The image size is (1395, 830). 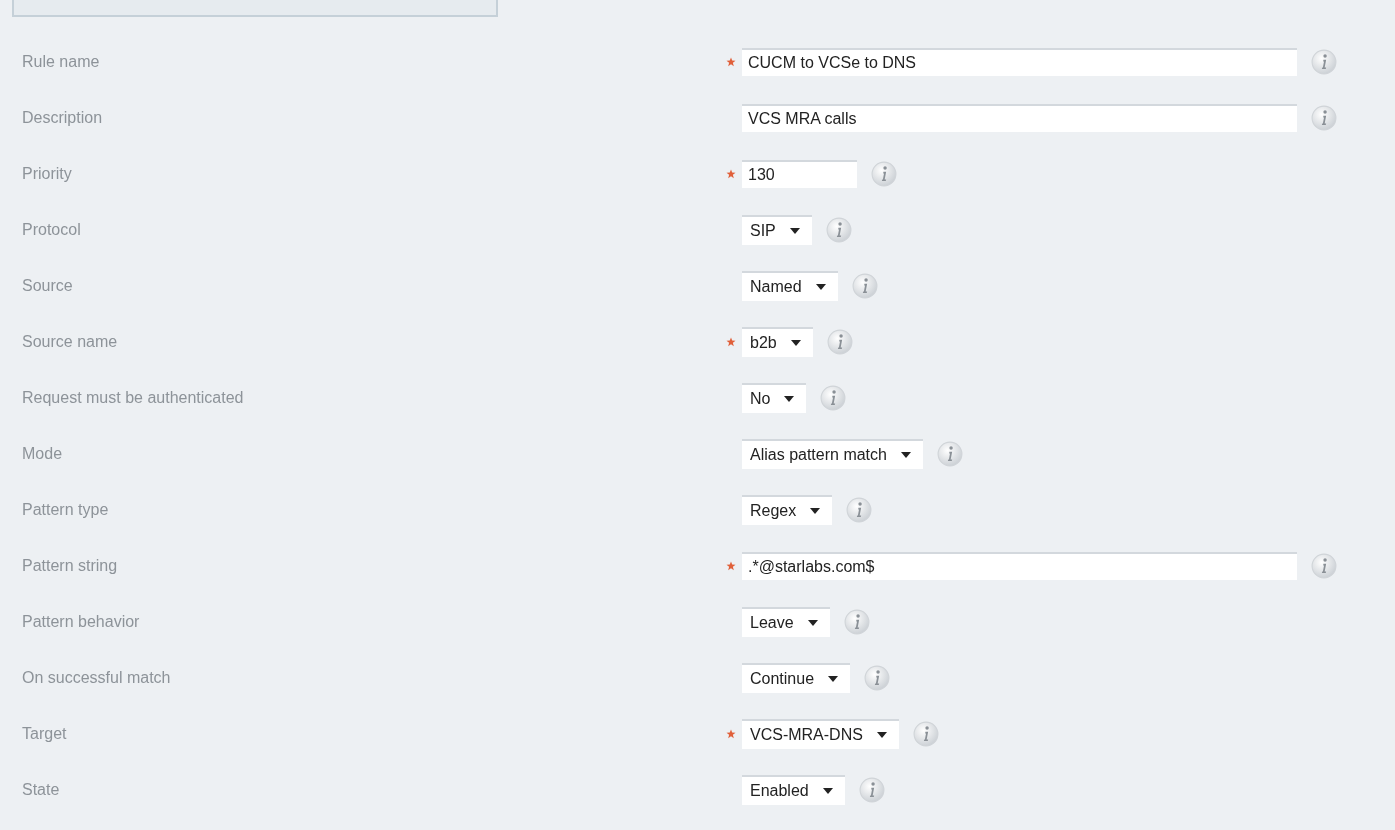 I want to click on field-label: Protocol, so click(x=51, y=230).